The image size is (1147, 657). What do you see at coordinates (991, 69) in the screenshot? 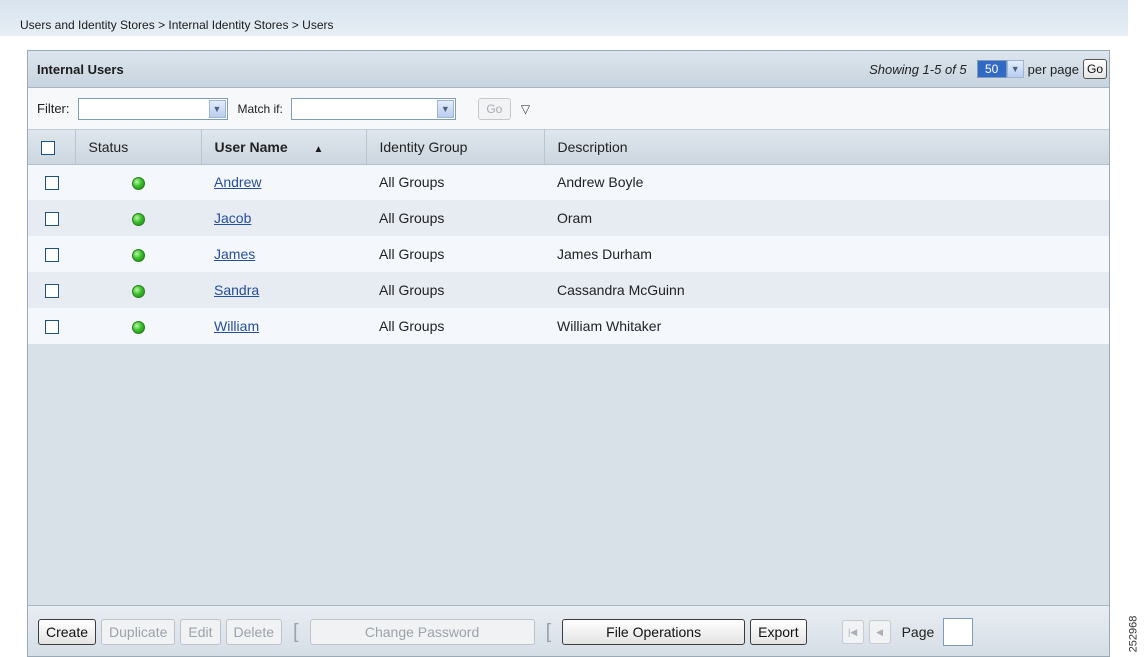
I see `per-page-value: 50` at bounding box center [991, 69].